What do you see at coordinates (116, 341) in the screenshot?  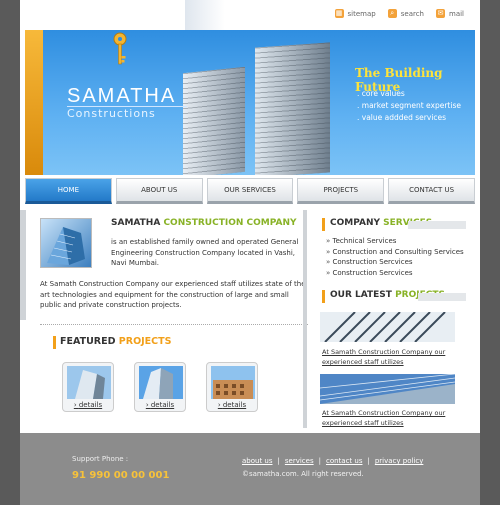 I see `featured-heading: FEATURED PROJECTS` at bounding box center [116, 341].